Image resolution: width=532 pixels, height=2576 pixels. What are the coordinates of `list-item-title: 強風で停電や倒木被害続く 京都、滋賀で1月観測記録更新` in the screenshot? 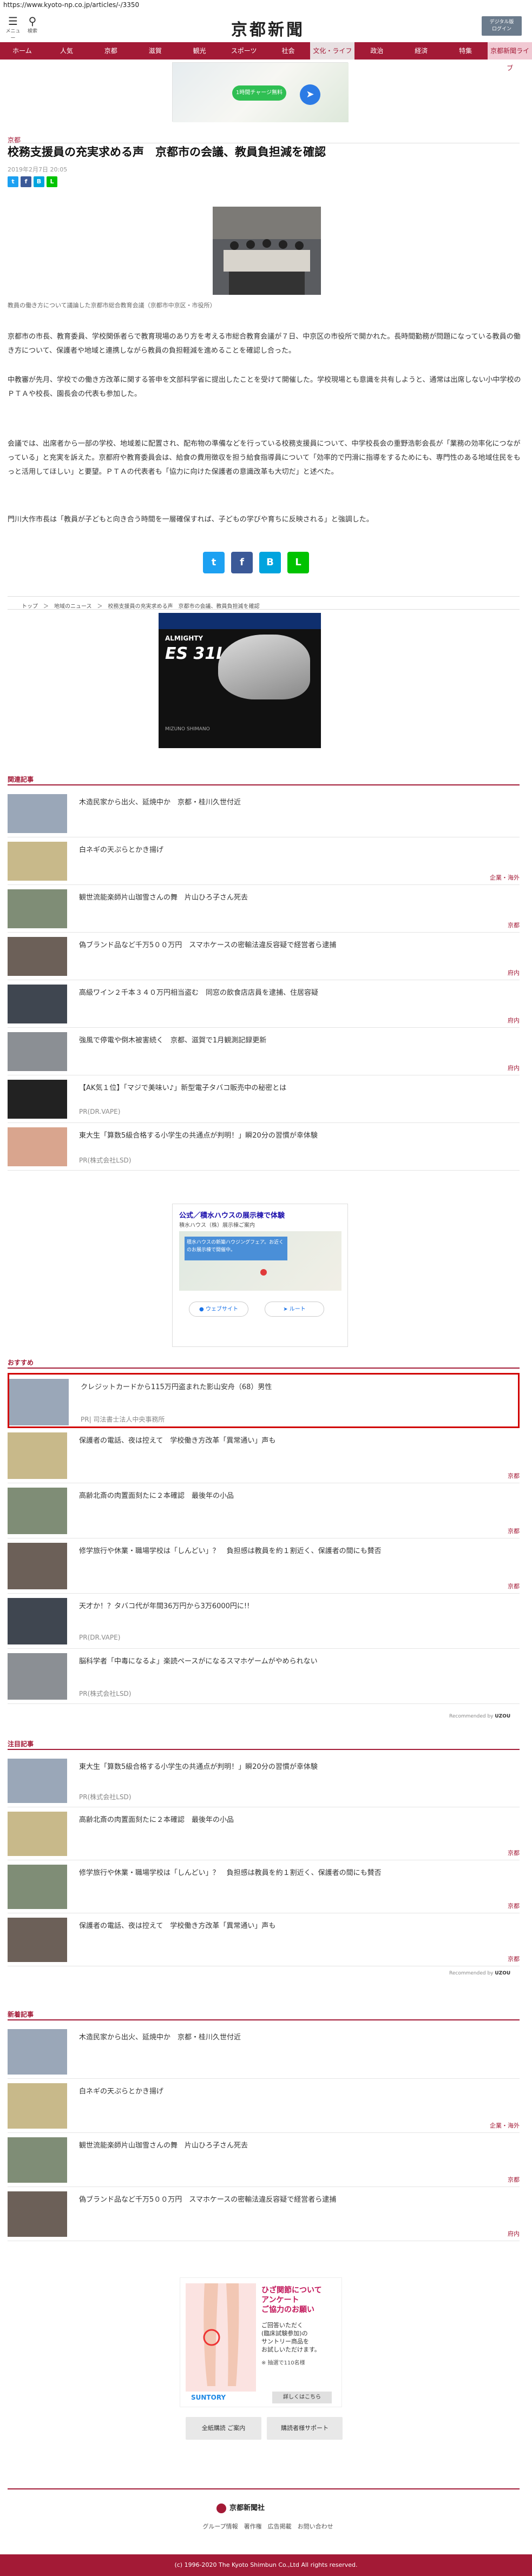 It's located at (173, 1039).